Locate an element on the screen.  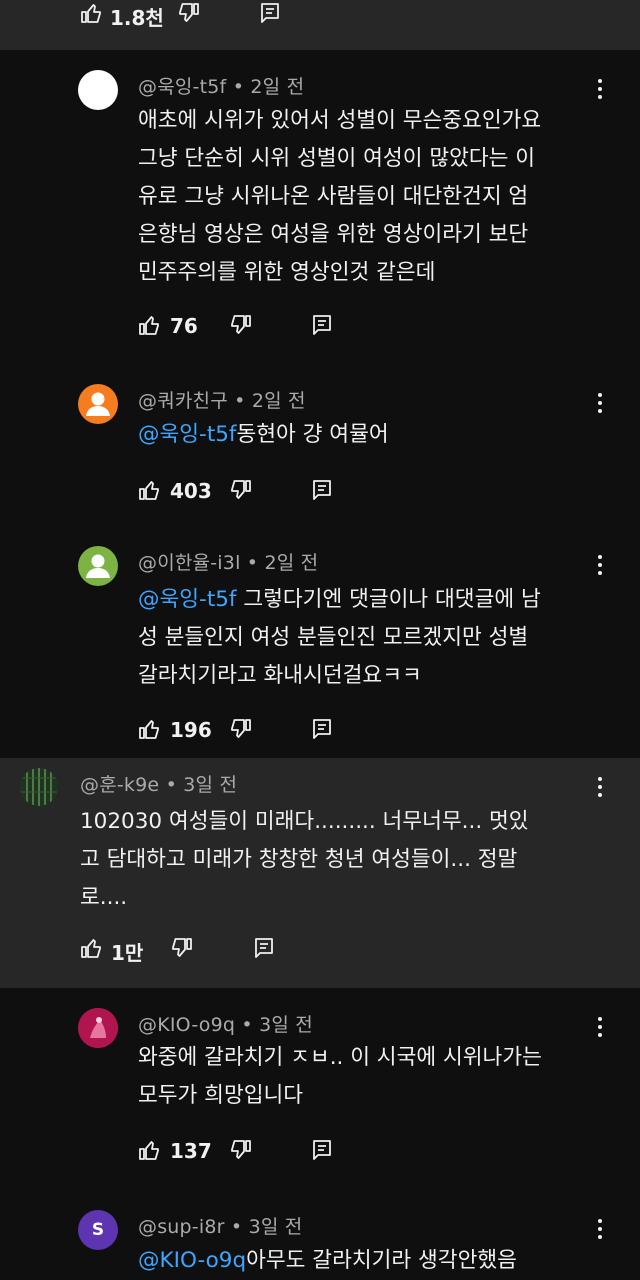
like-count: 1.8천 is located at coordinates (137, 18).